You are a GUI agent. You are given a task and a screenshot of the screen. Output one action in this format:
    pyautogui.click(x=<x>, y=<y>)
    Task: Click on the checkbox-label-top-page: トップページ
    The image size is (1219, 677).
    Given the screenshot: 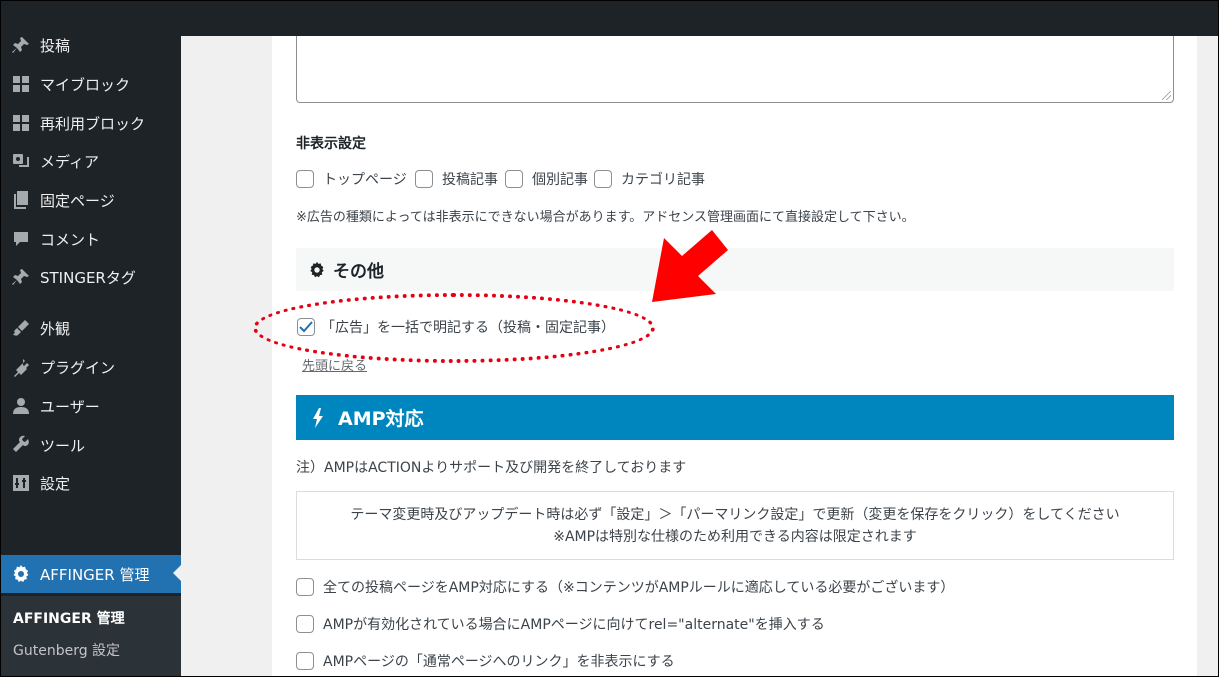 What is the action you would take?
    pyautogui.click(x=365, y=180)
    